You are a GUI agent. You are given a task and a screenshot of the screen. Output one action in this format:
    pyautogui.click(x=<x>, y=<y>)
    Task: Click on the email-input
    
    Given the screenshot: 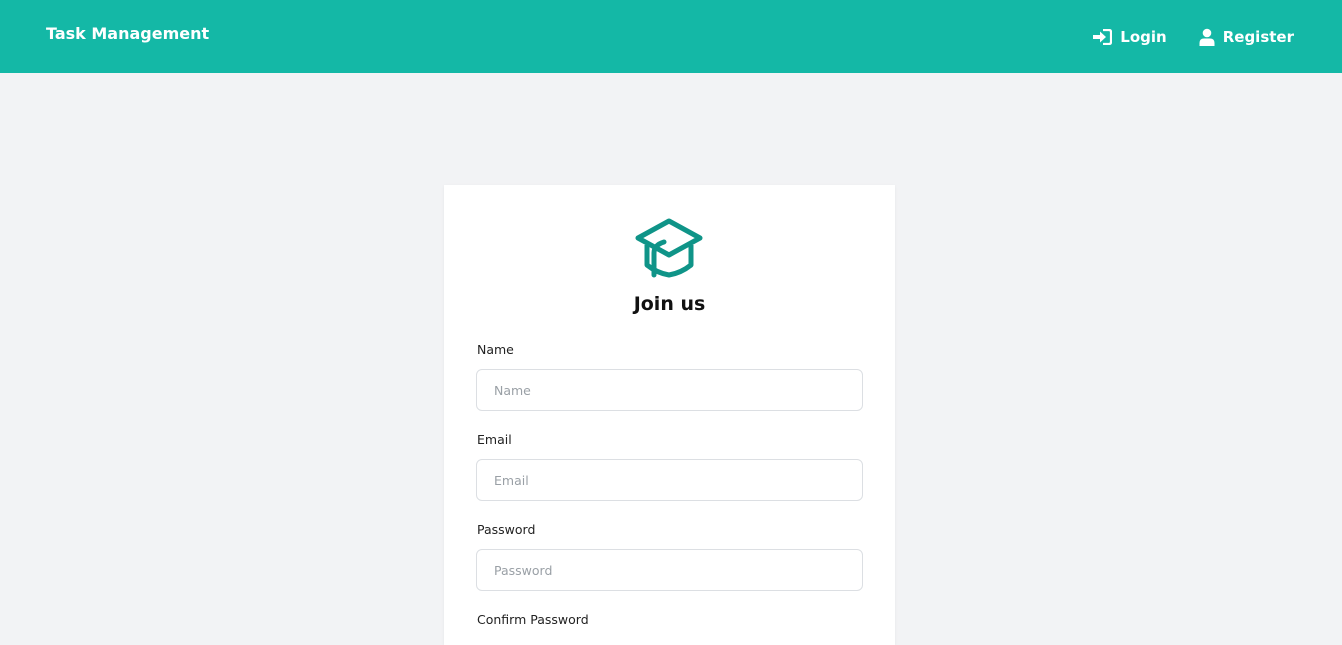 What is the action you would take?
    pyautogui.click(x=669, y=480)
    